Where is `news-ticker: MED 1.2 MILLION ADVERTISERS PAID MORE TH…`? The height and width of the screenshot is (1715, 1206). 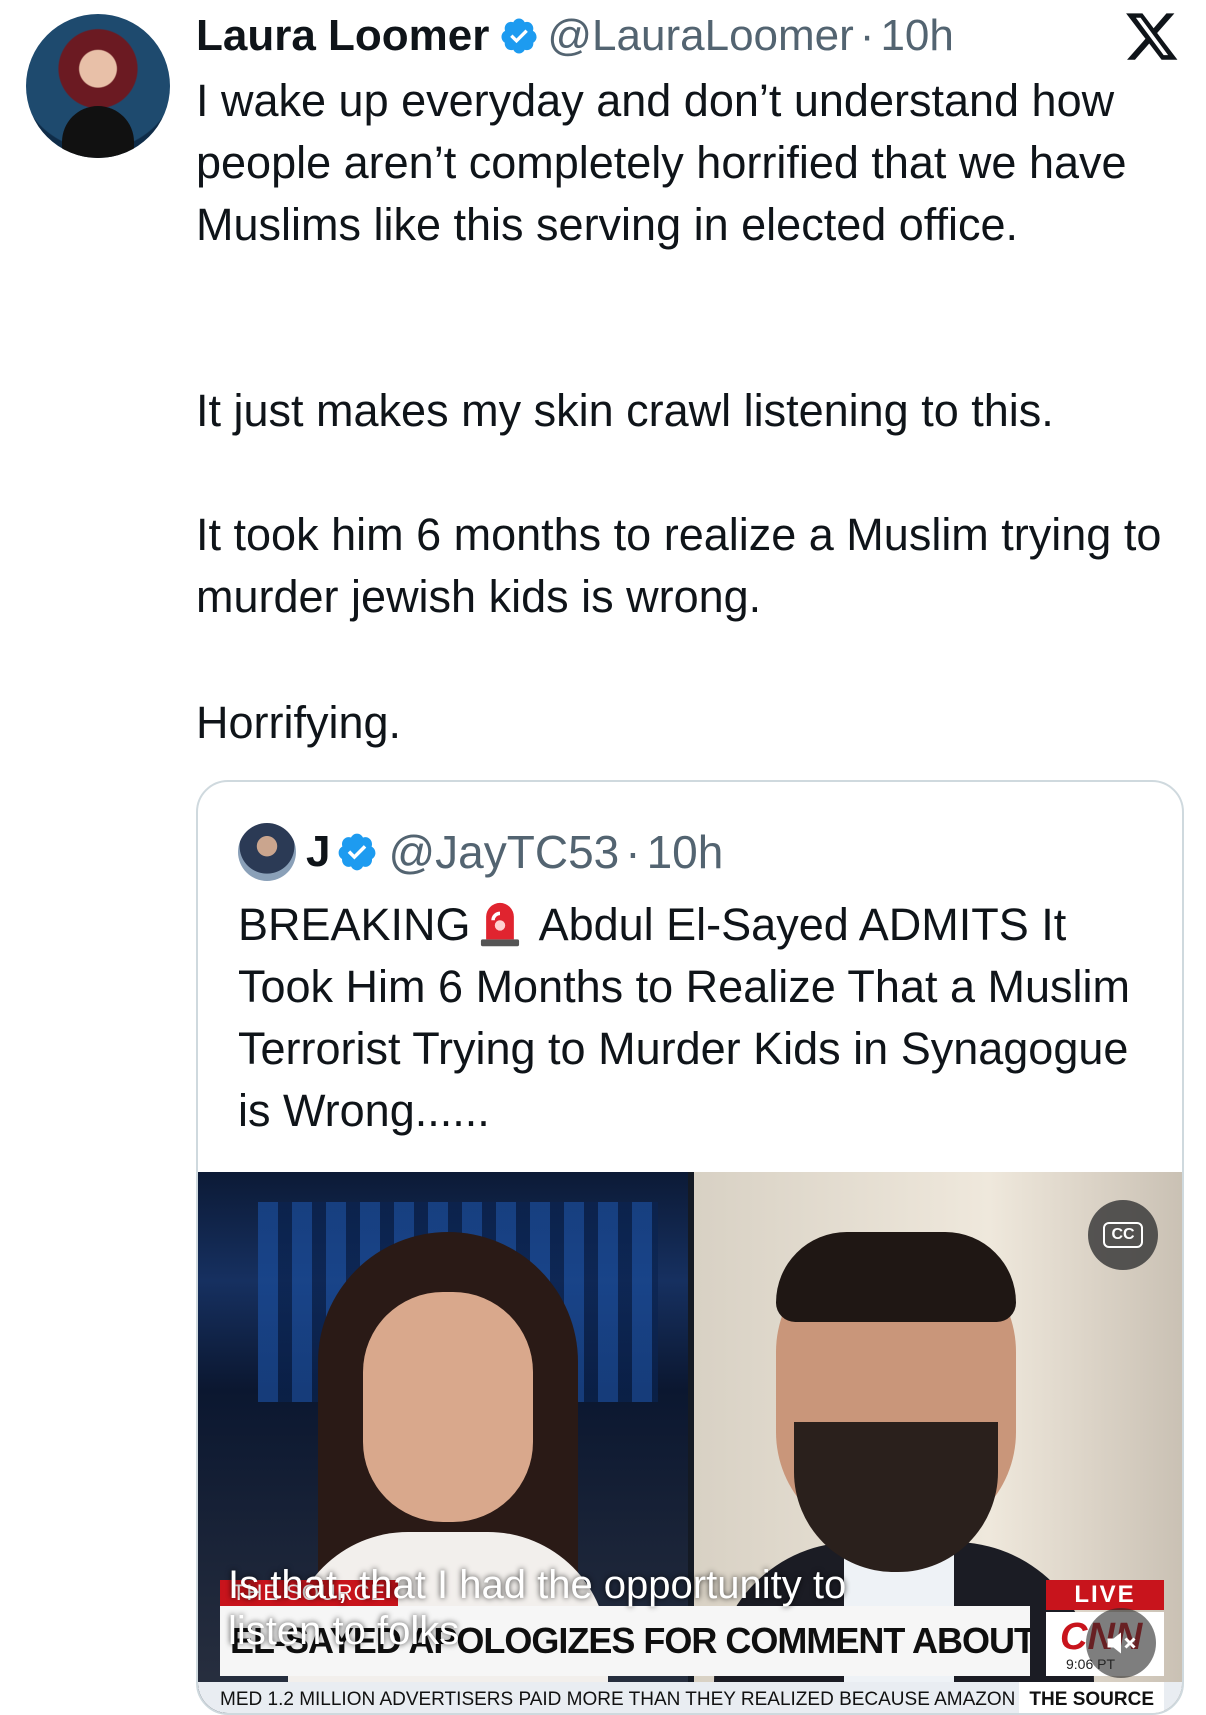 news-ticker: MED 1.2 MILLION ADVERTISERS PAID MORE TH… is located at coordinates (690, 1697).